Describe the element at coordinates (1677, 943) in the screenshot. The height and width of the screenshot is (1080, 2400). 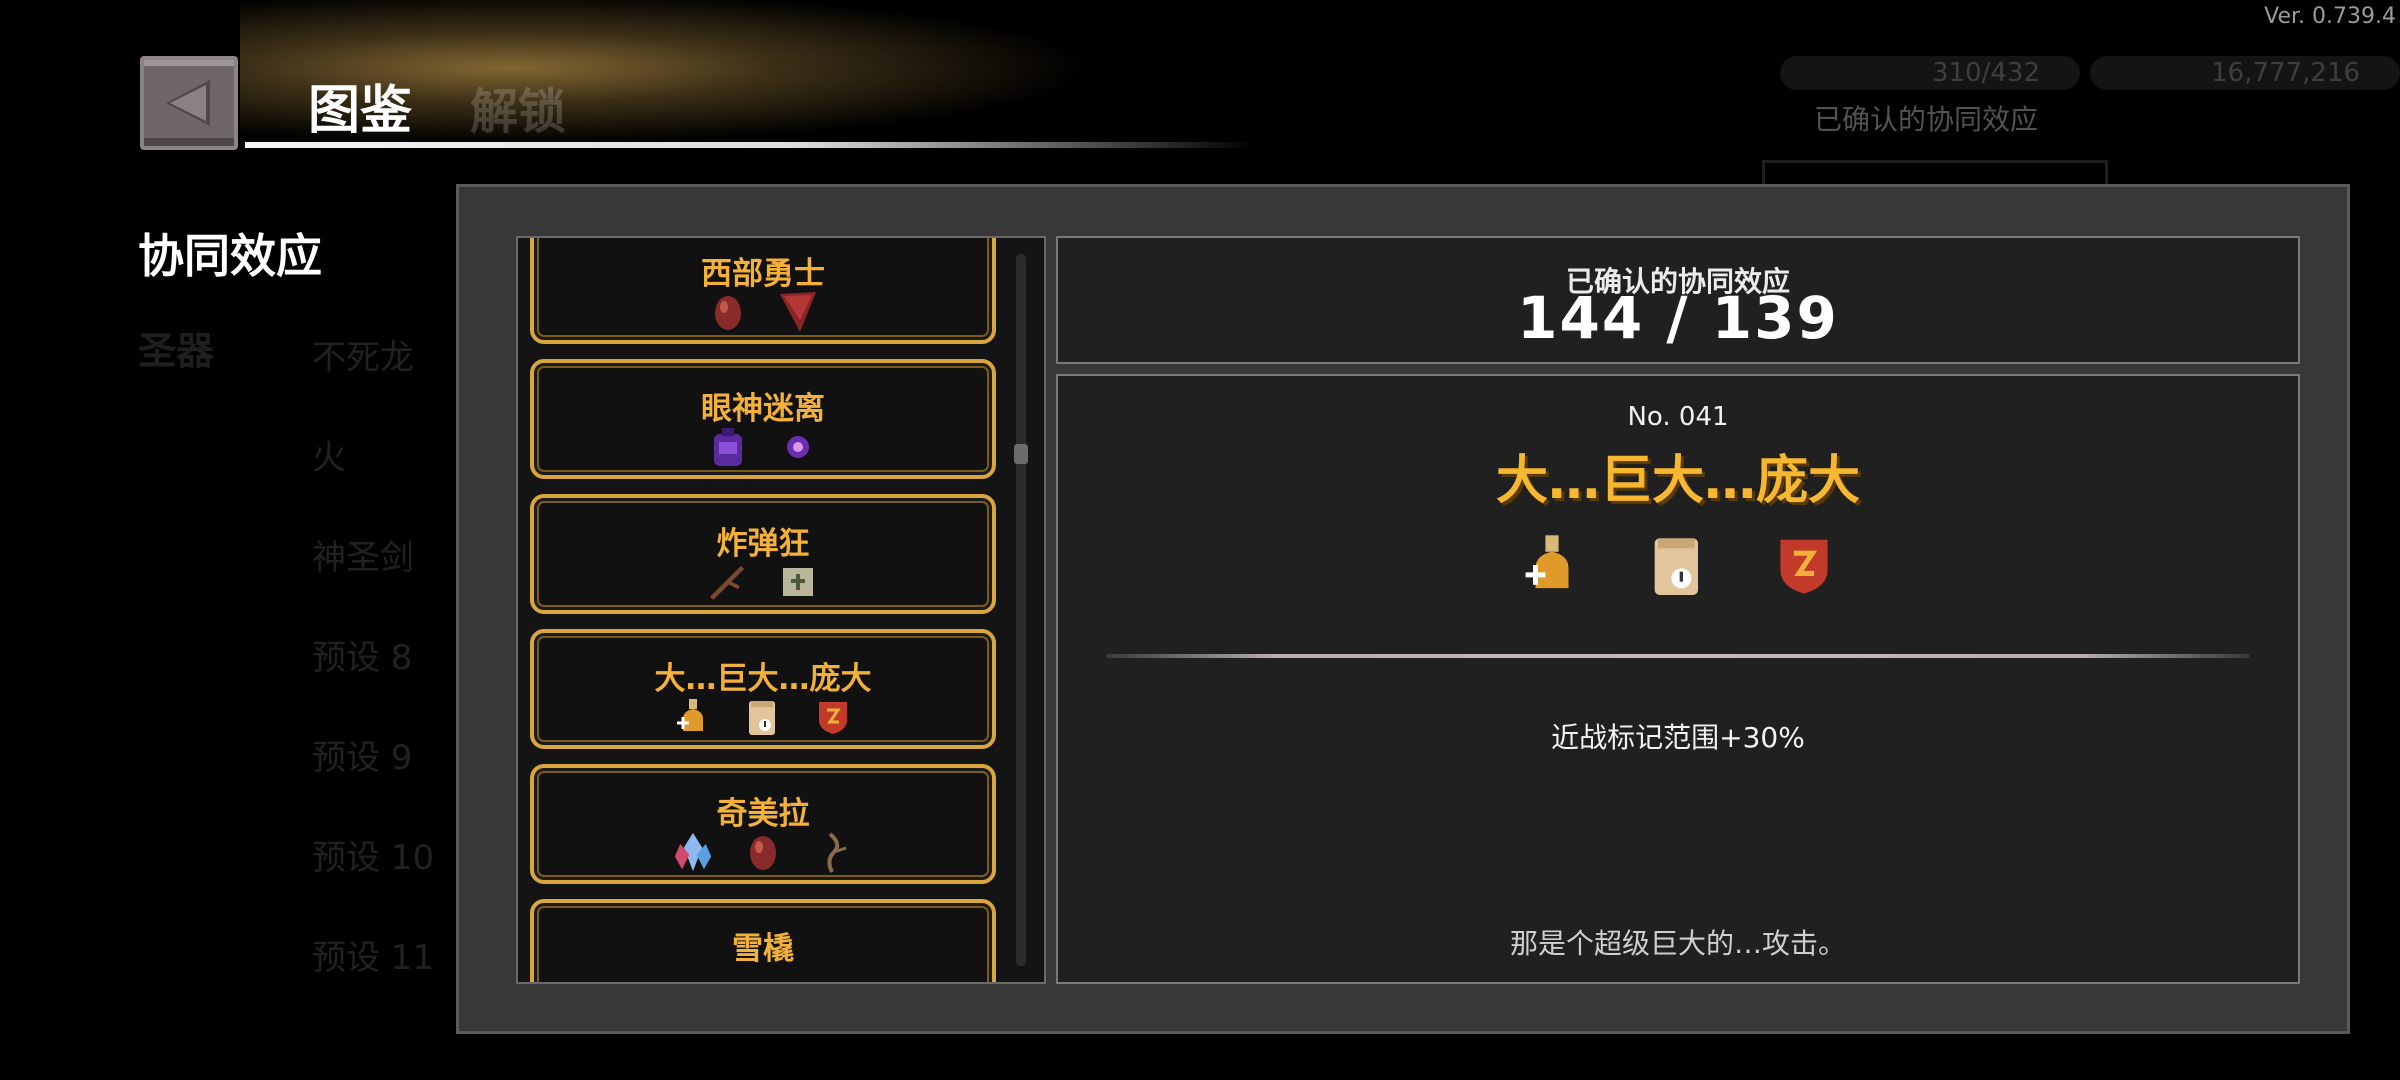
I see `synergy-flavor-text: 那是个超级巨大的…攻击。` at that location.